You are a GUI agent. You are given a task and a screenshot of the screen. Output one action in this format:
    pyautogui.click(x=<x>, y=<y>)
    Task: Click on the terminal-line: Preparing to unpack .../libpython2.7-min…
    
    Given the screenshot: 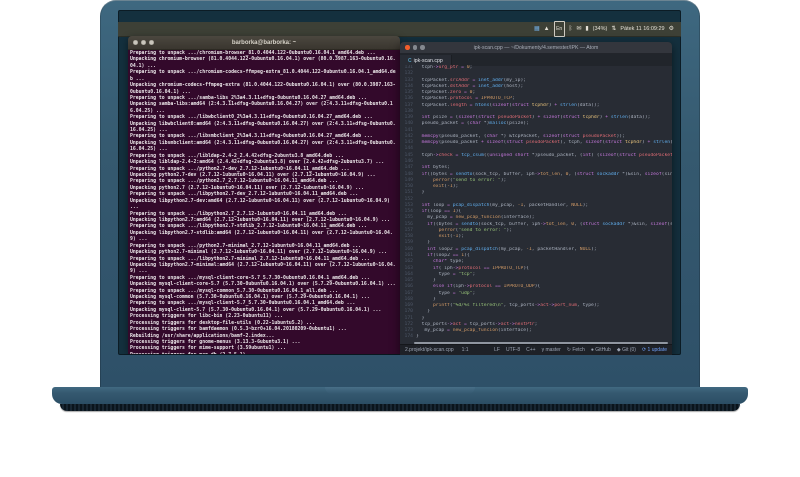 What is the action you would take?
    pyautogui.click(x=250, y=259)
    